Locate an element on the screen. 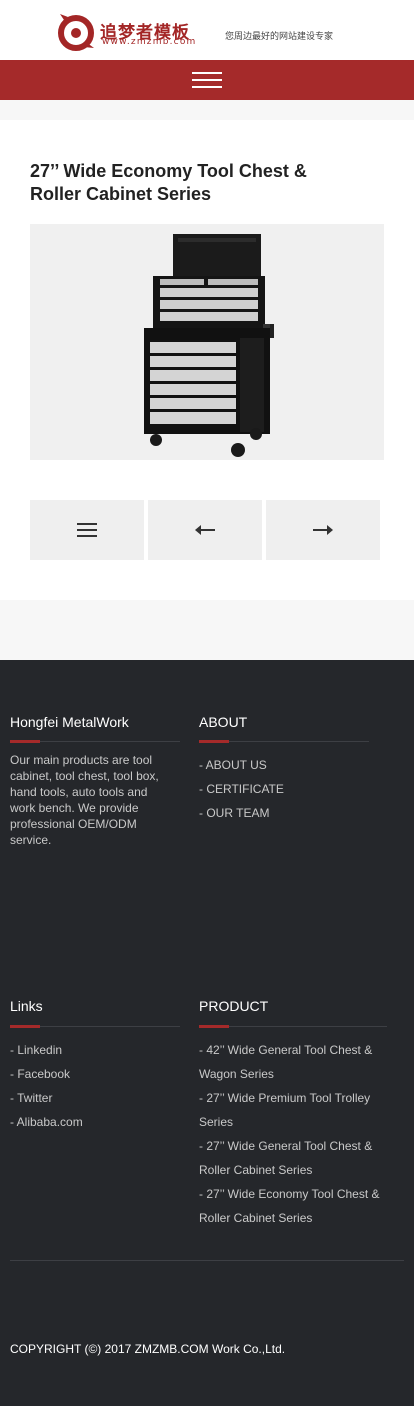 The height and width of the screenshot is (1406, 414). footer-company-rule is located at coordinates (95, 741).